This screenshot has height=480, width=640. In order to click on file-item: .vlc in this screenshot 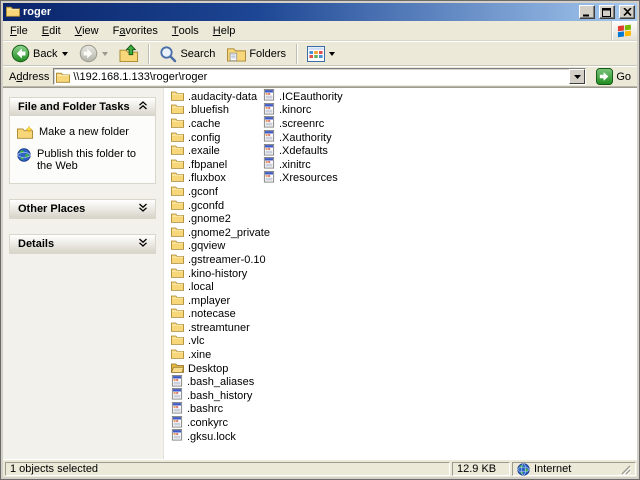, I will do `click(217, 342)`.